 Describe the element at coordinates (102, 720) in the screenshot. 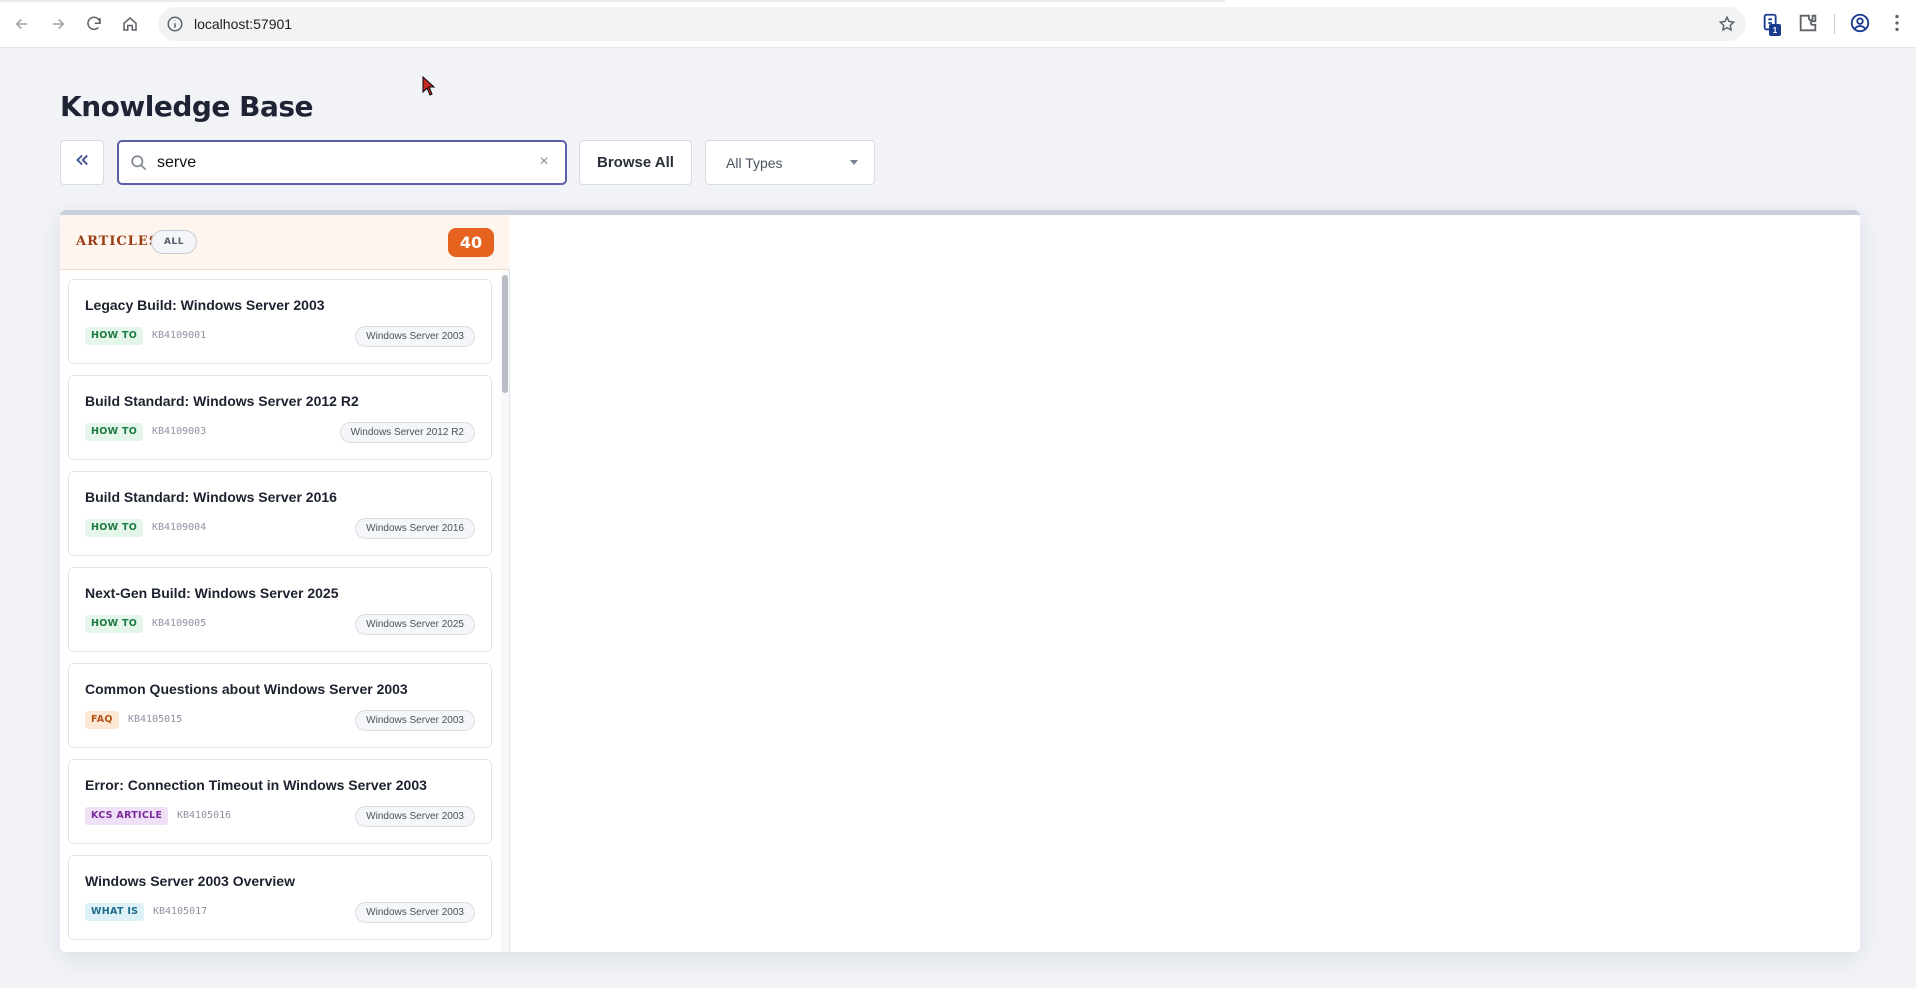

I see `article-type-badge: FAQ` at that location.